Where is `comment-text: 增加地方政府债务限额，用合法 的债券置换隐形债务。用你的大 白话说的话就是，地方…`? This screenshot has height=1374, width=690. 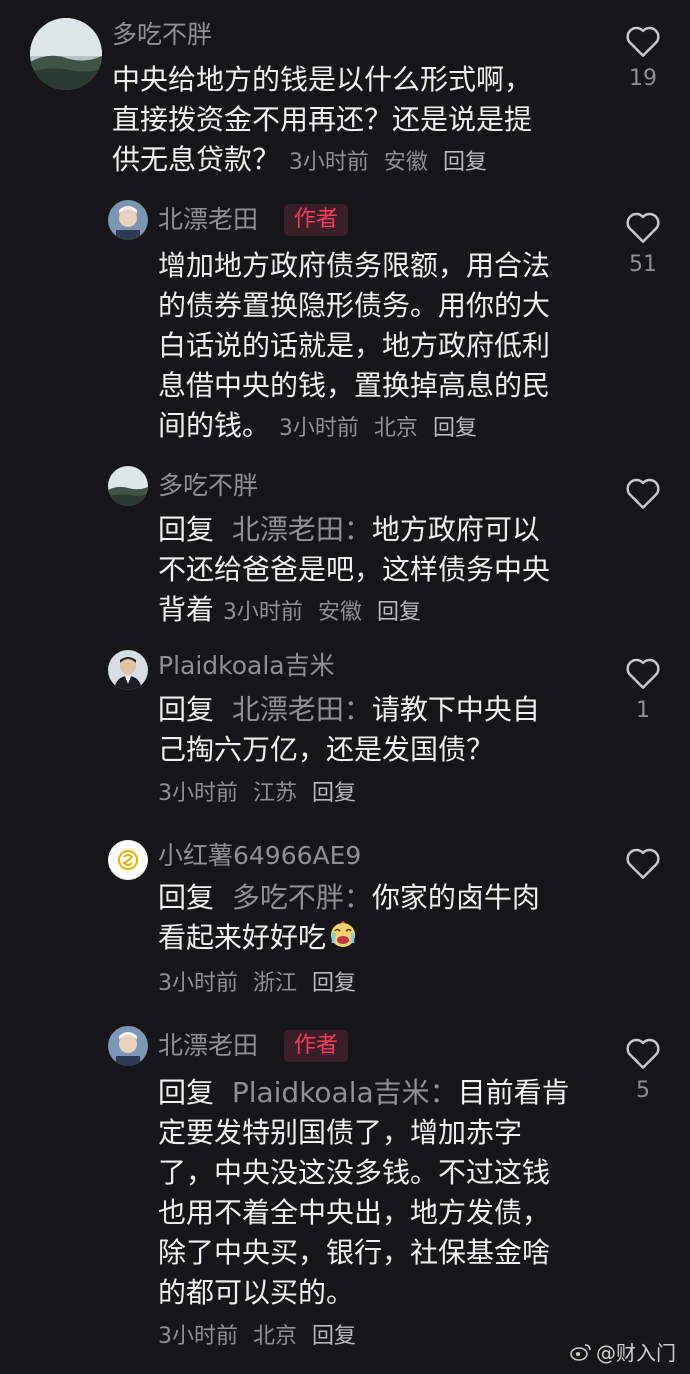 comment-text: 增加地方政府债务限额，用合法 的债券置换隐形债务。用你的大 白话说的话就是，地方… is located at coordinates (383, 347).